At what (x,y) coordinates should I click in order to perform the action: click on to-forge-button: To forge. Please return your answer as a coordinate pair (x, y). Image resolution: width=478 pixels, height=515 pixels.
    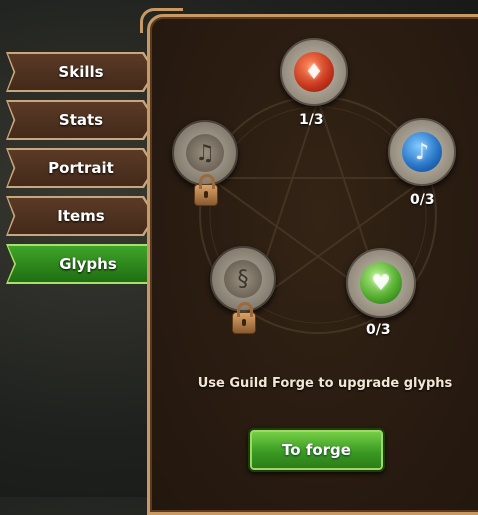
    Looking at the image, I should click on (316, 450).